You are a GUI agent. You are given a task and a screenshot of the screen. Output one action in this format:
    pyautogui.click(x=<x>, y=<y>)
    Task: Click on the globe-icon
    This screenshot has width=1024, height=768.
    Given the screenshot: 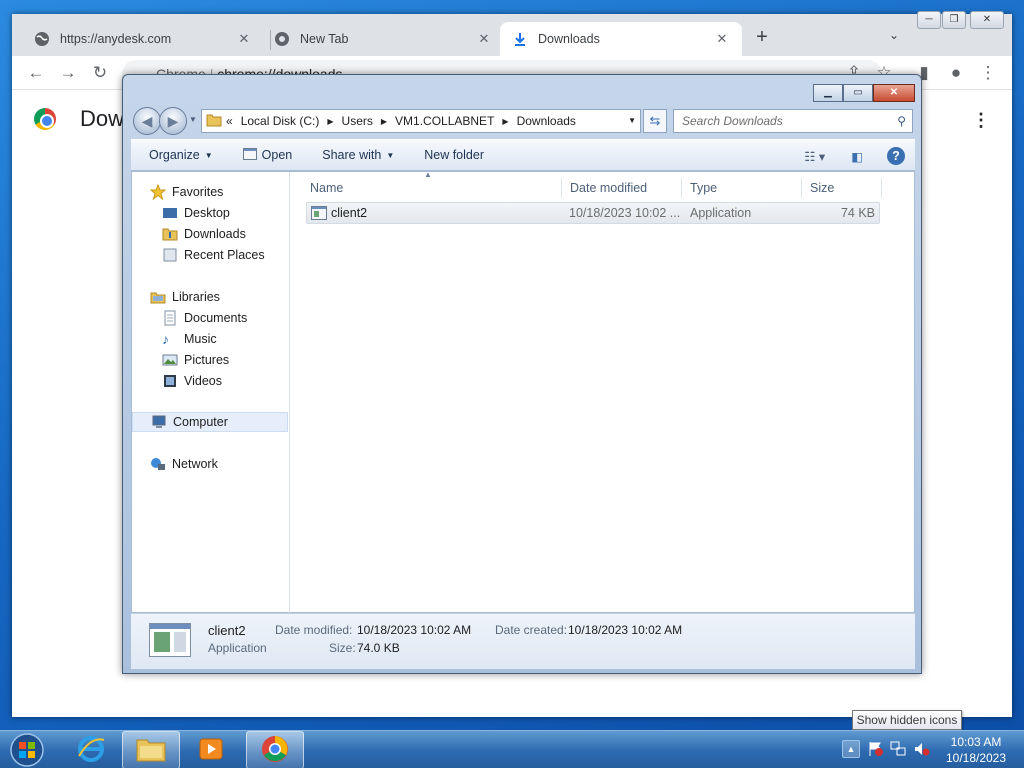 What is the action you would take?
    pyautogui.click(x=42, y=39)
    